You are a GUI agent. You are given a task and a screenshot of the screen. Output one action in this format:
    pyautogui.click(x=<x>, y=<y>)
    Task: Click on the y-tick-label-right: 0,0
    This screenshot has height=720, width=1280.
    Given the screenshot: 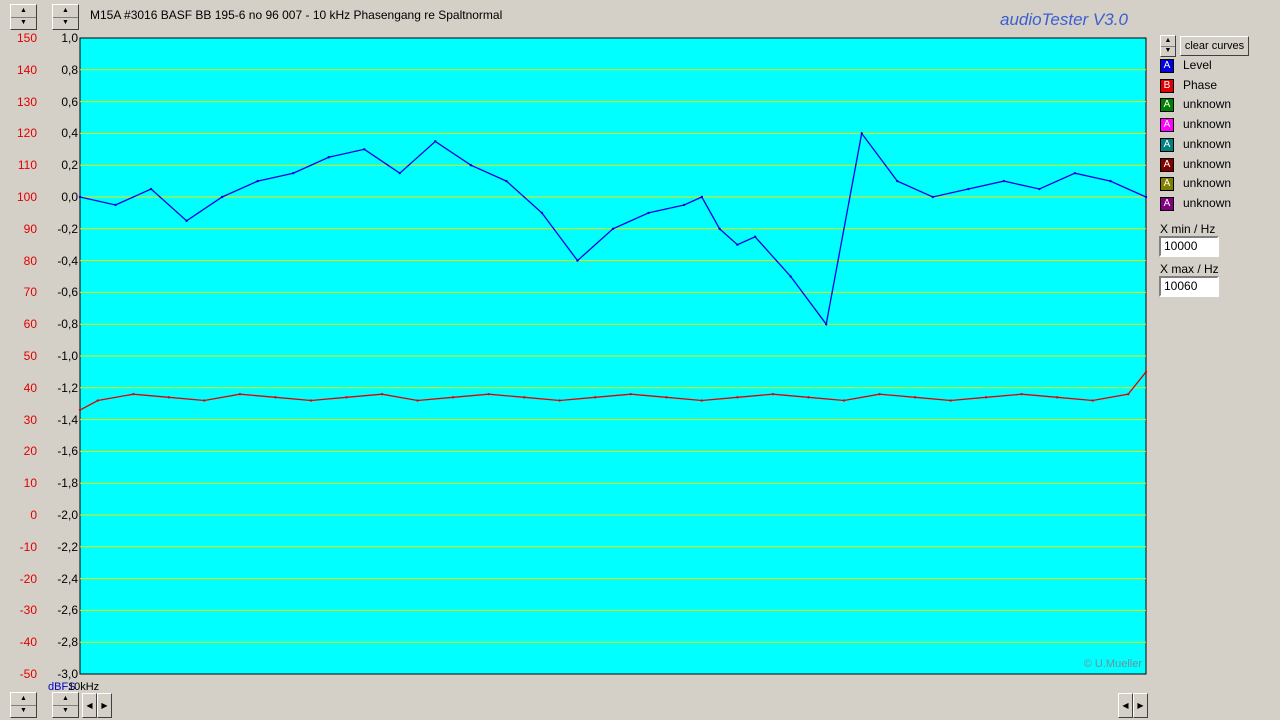 What is the action you would take?
    pyautogui.click(x=69, y=197)
    